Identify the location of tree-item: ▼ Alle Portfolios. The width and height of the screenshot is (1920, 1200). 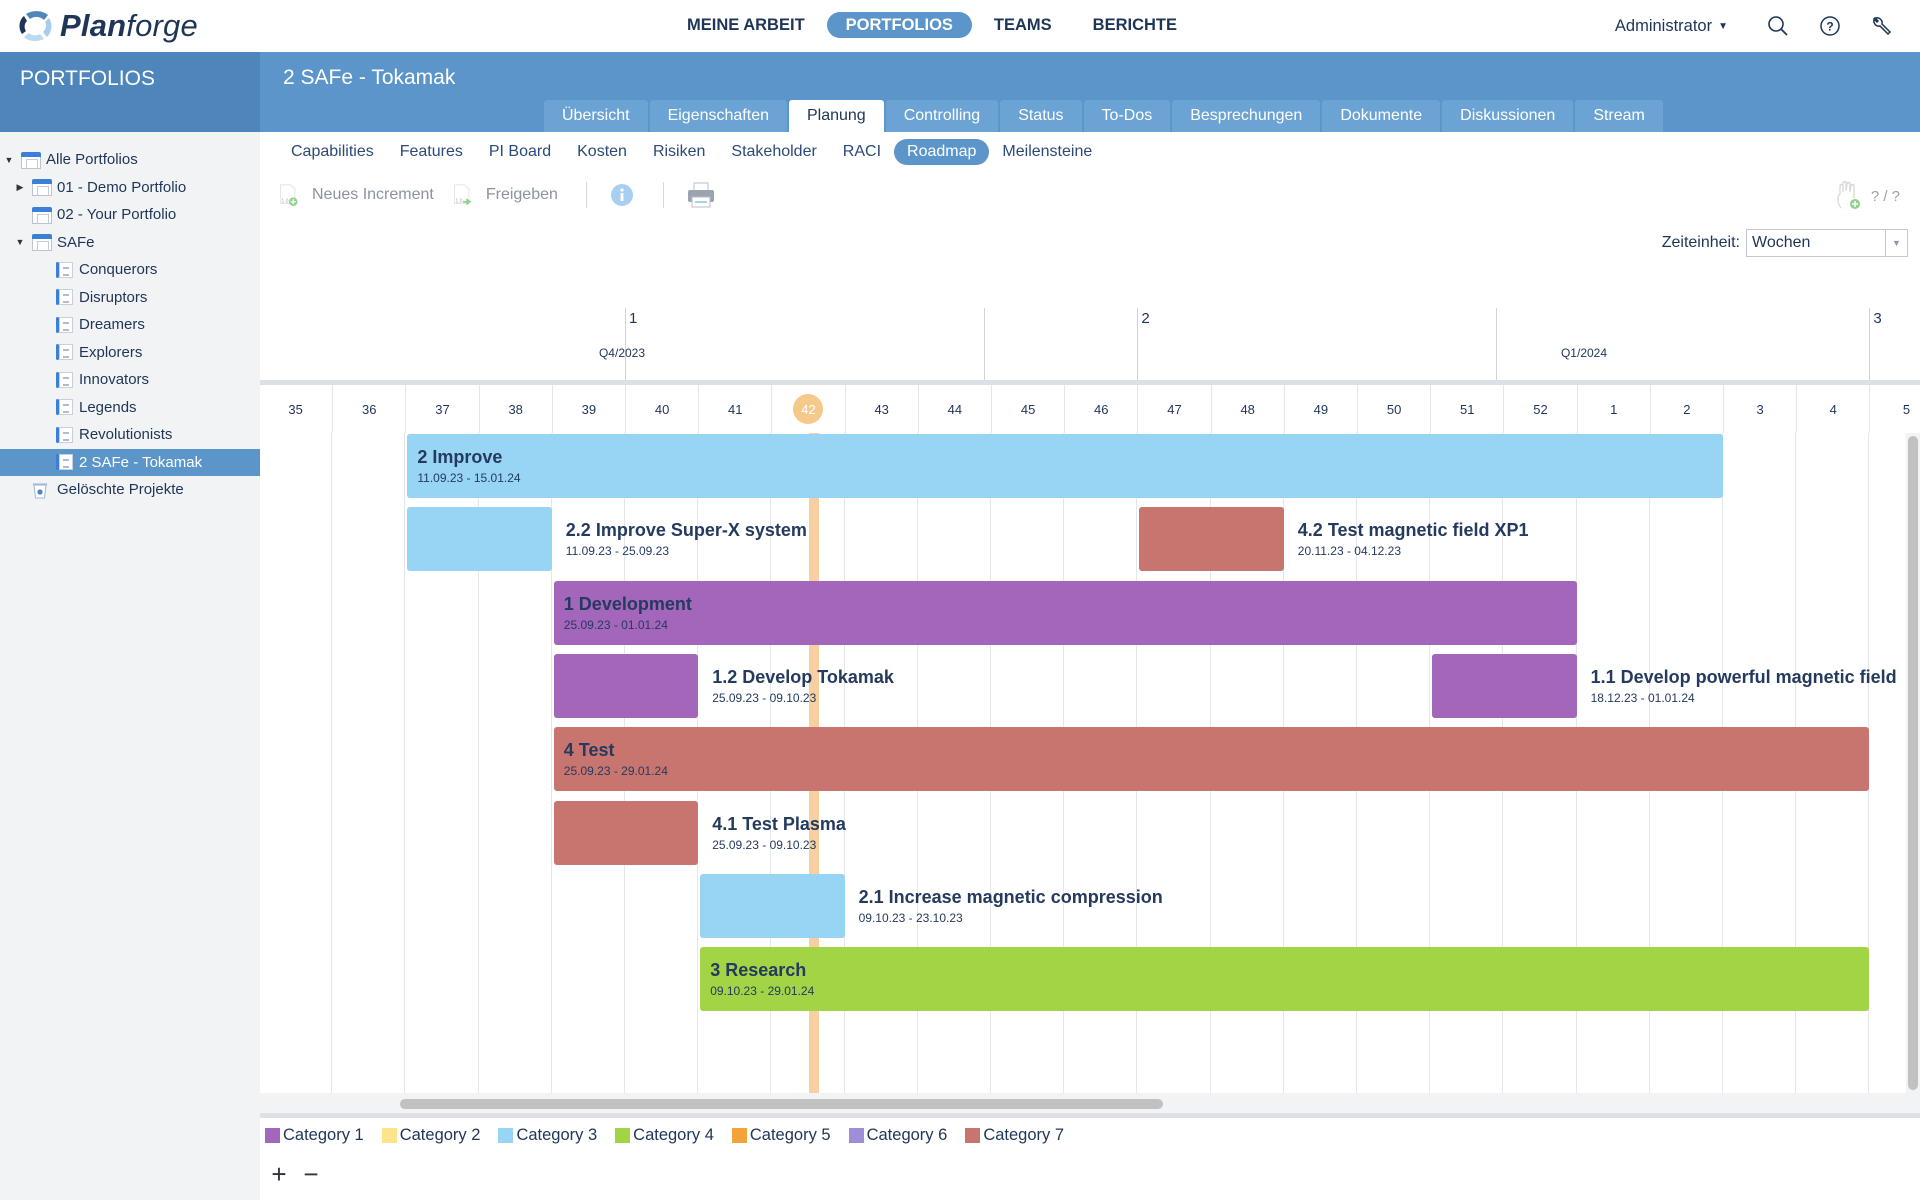
(130, 160).